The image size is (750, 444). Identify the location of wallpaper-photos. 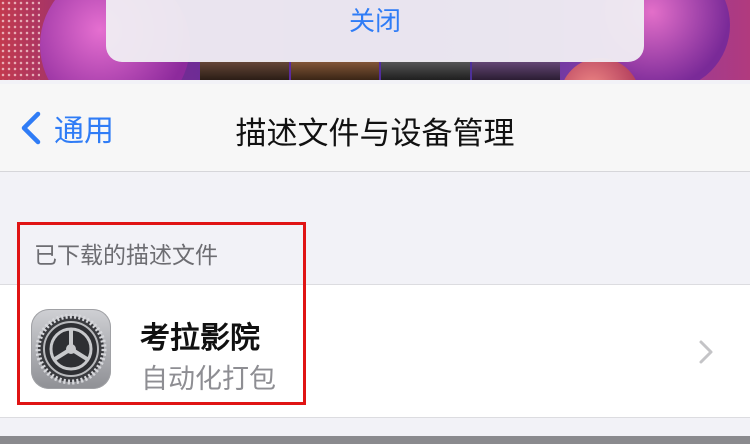
(380, 70).